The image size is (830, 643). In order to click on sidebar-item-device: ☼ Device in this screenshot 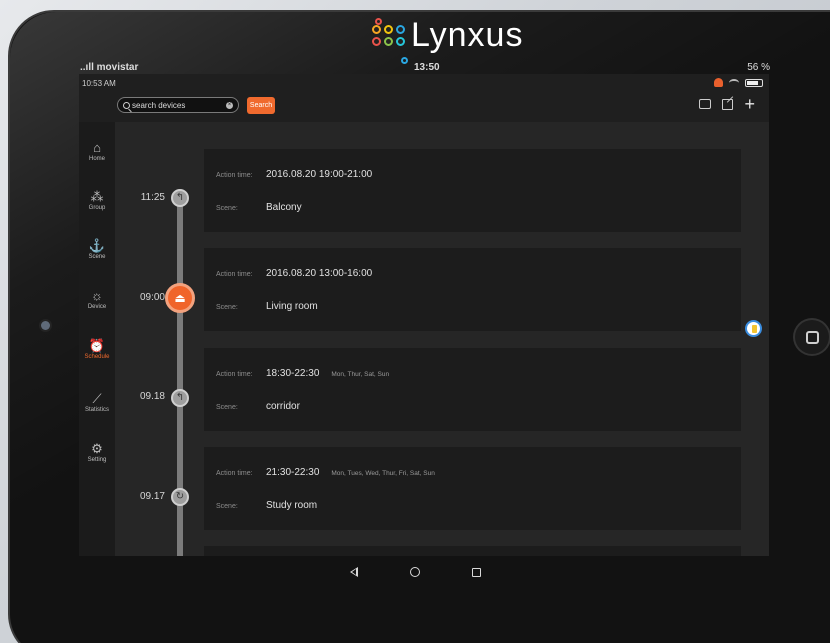, I will do `click(97, 308)`.